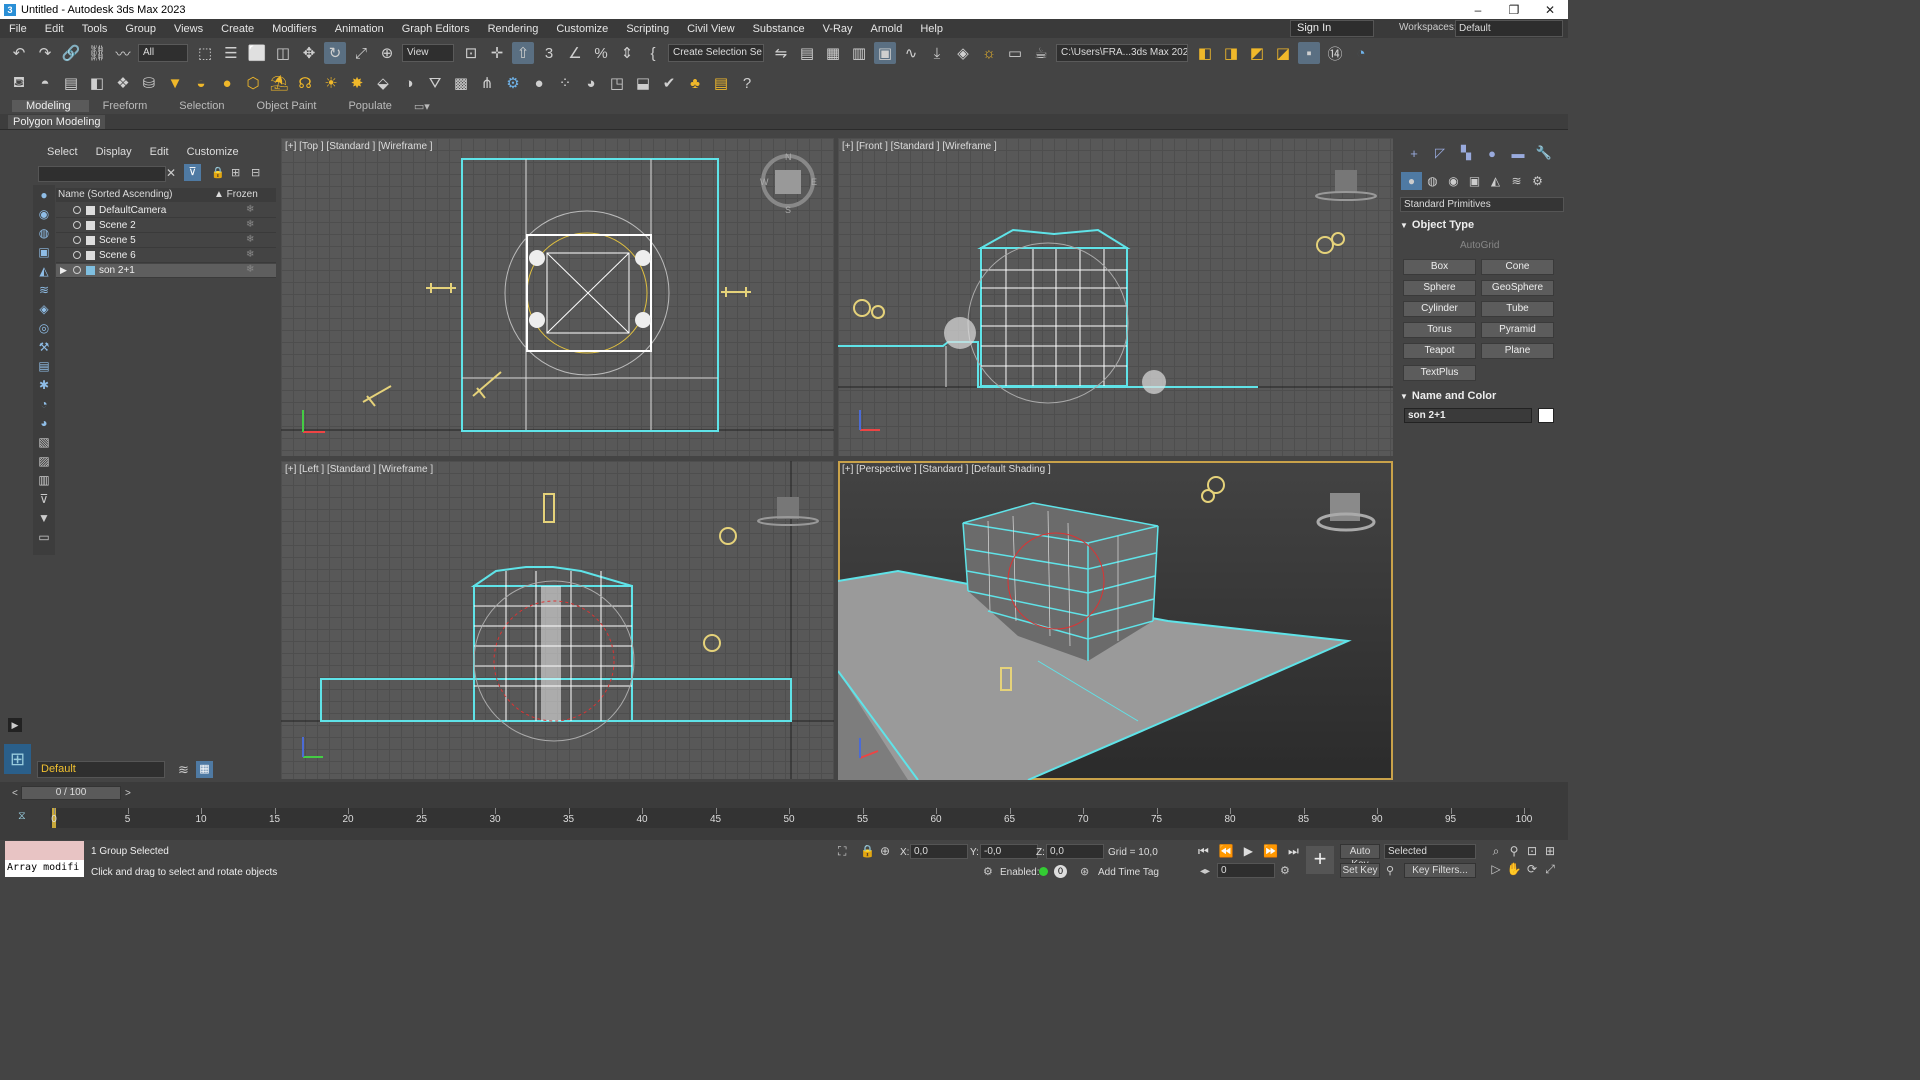 The image size is (1920, 1080). Describe the element at coordinates (428, 53) in the screenshot. I see `reference-coord-dropdown: View` at that location.